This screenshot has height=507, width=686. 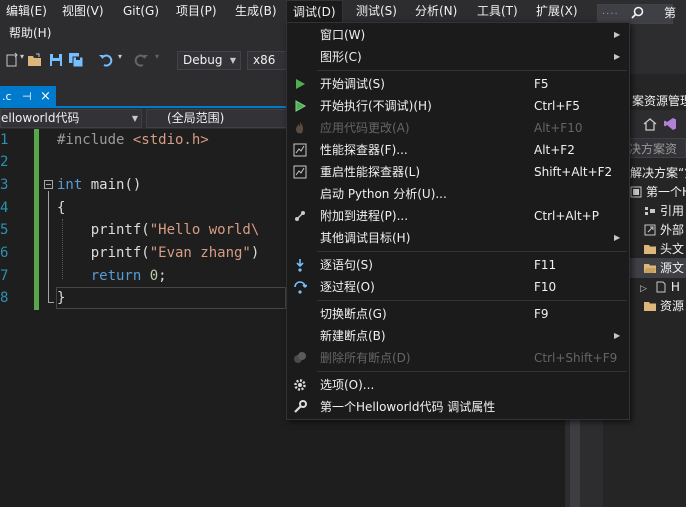 What do you see at coordinates (300, 385) in the screenshot?
I see `gear-icon` at bounding box center [300, 385].